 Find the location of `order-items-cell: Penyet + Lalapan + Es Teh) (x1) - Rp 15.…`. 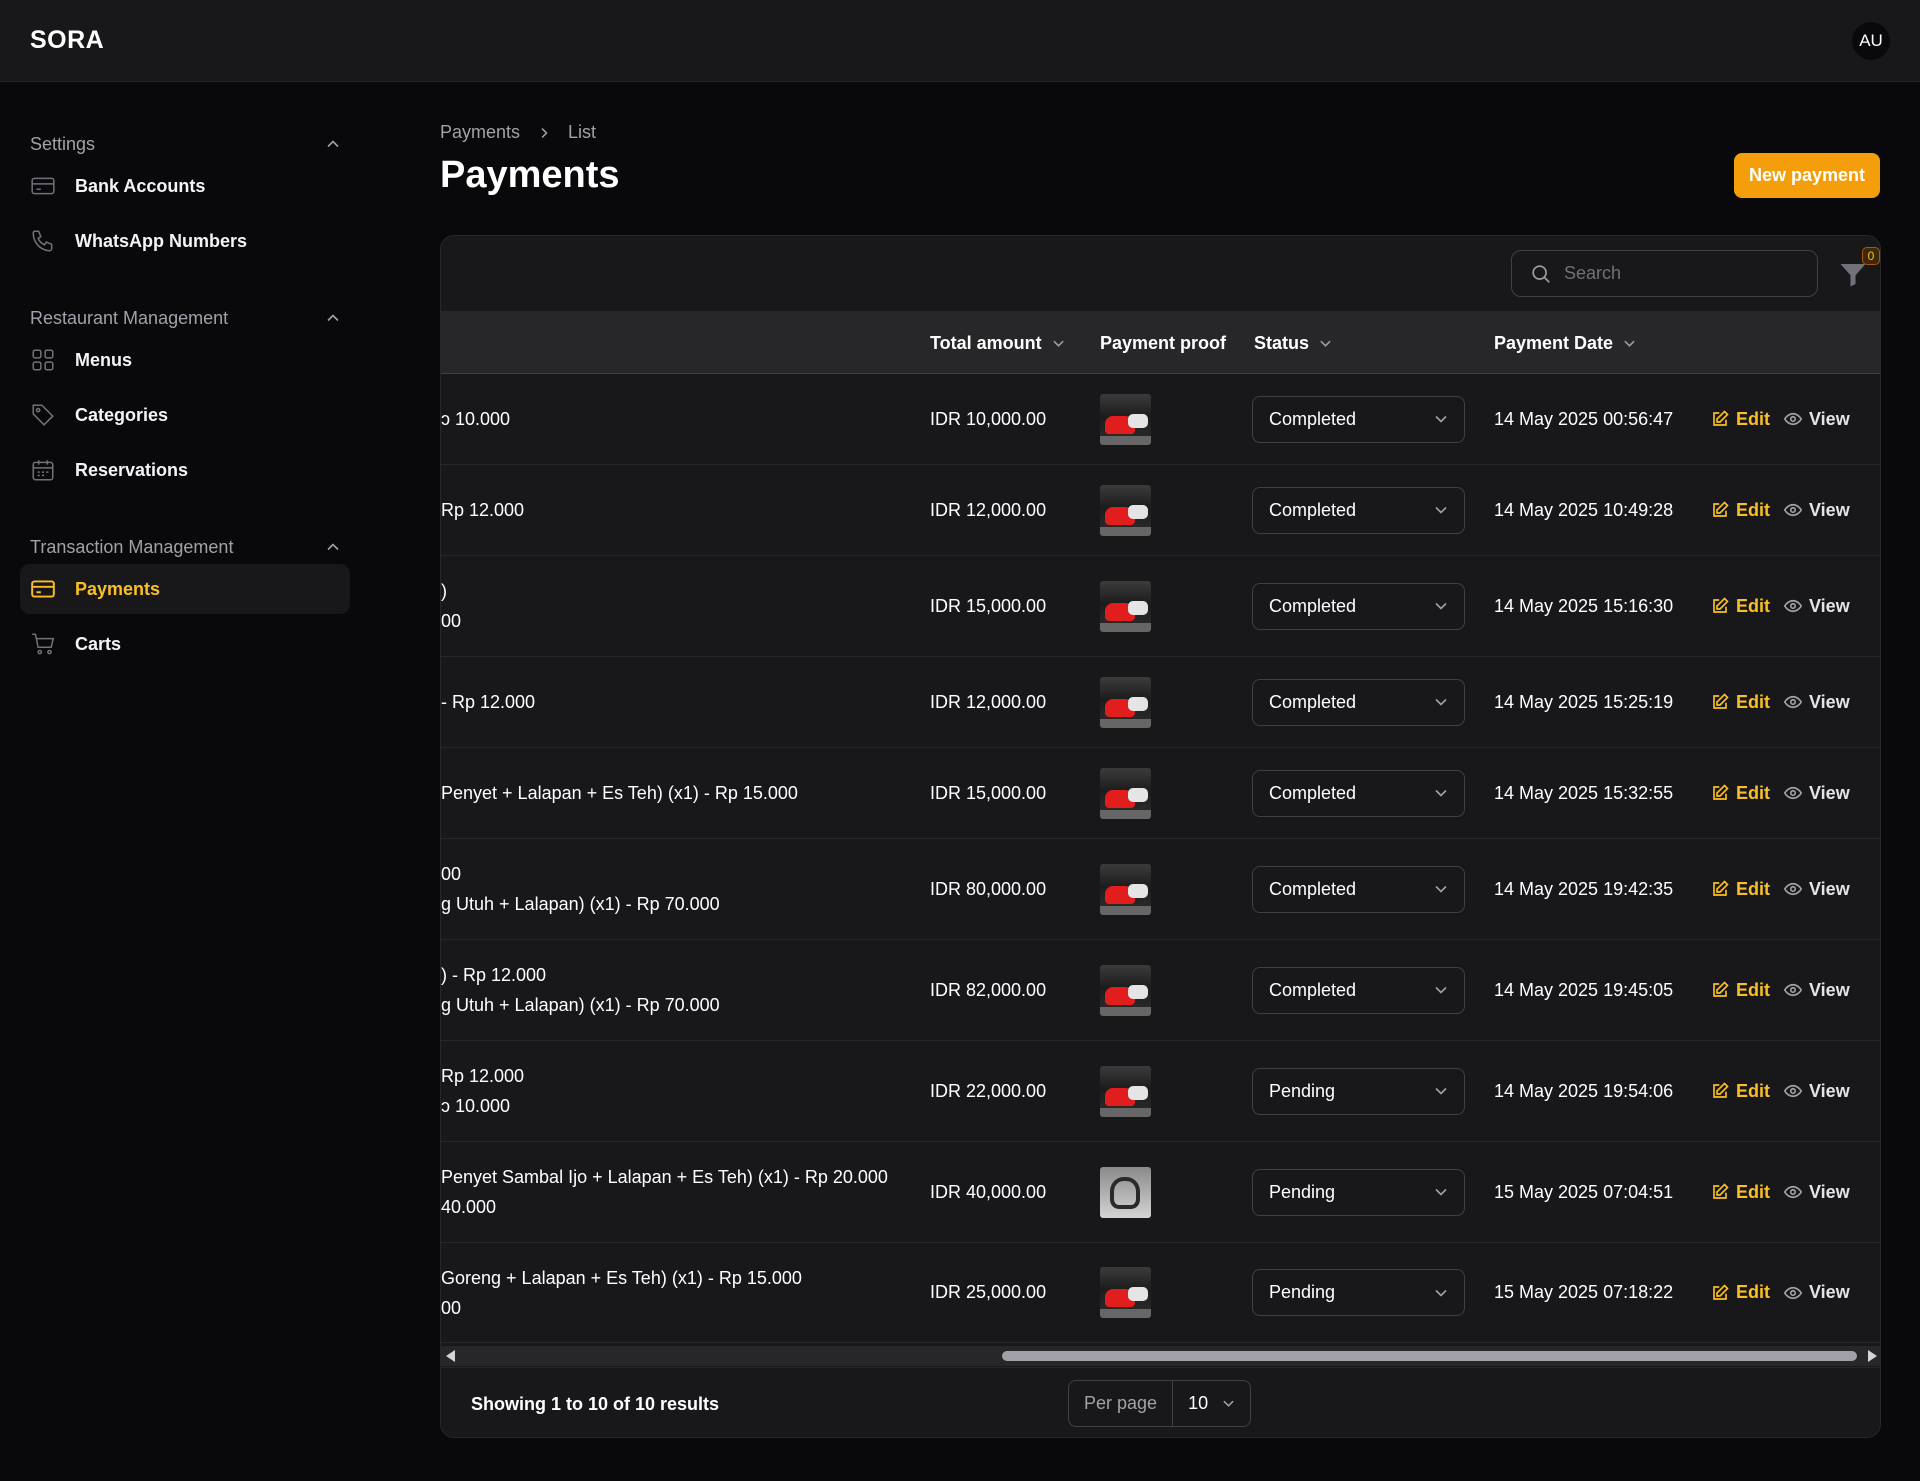

order-items-cell: Penyet + Lalapan + Es Teh) (x1) - Rp 15.… is located at coordinates (676, 793).